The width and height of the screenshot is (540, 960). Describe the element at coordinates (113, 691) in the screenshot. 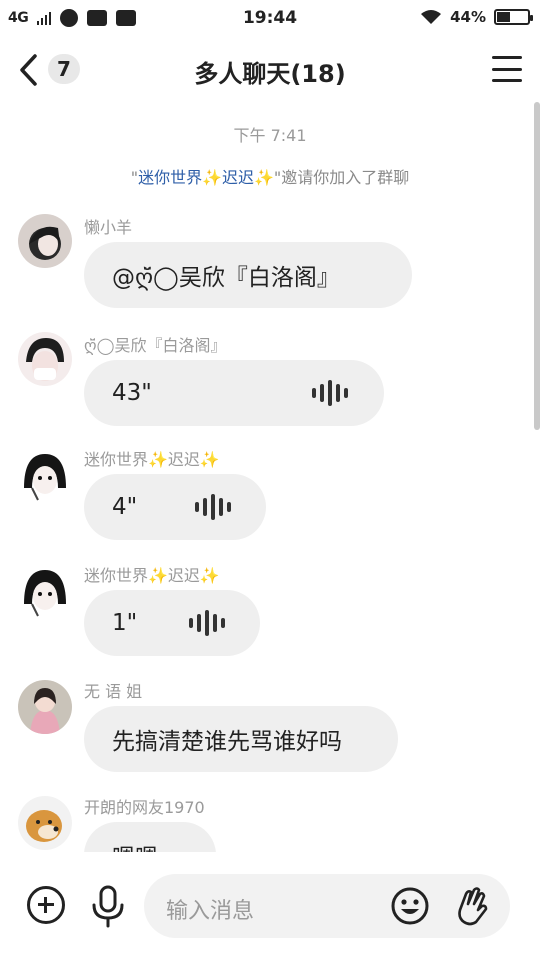

I see `sender-name: 无 语 姐` at that location.